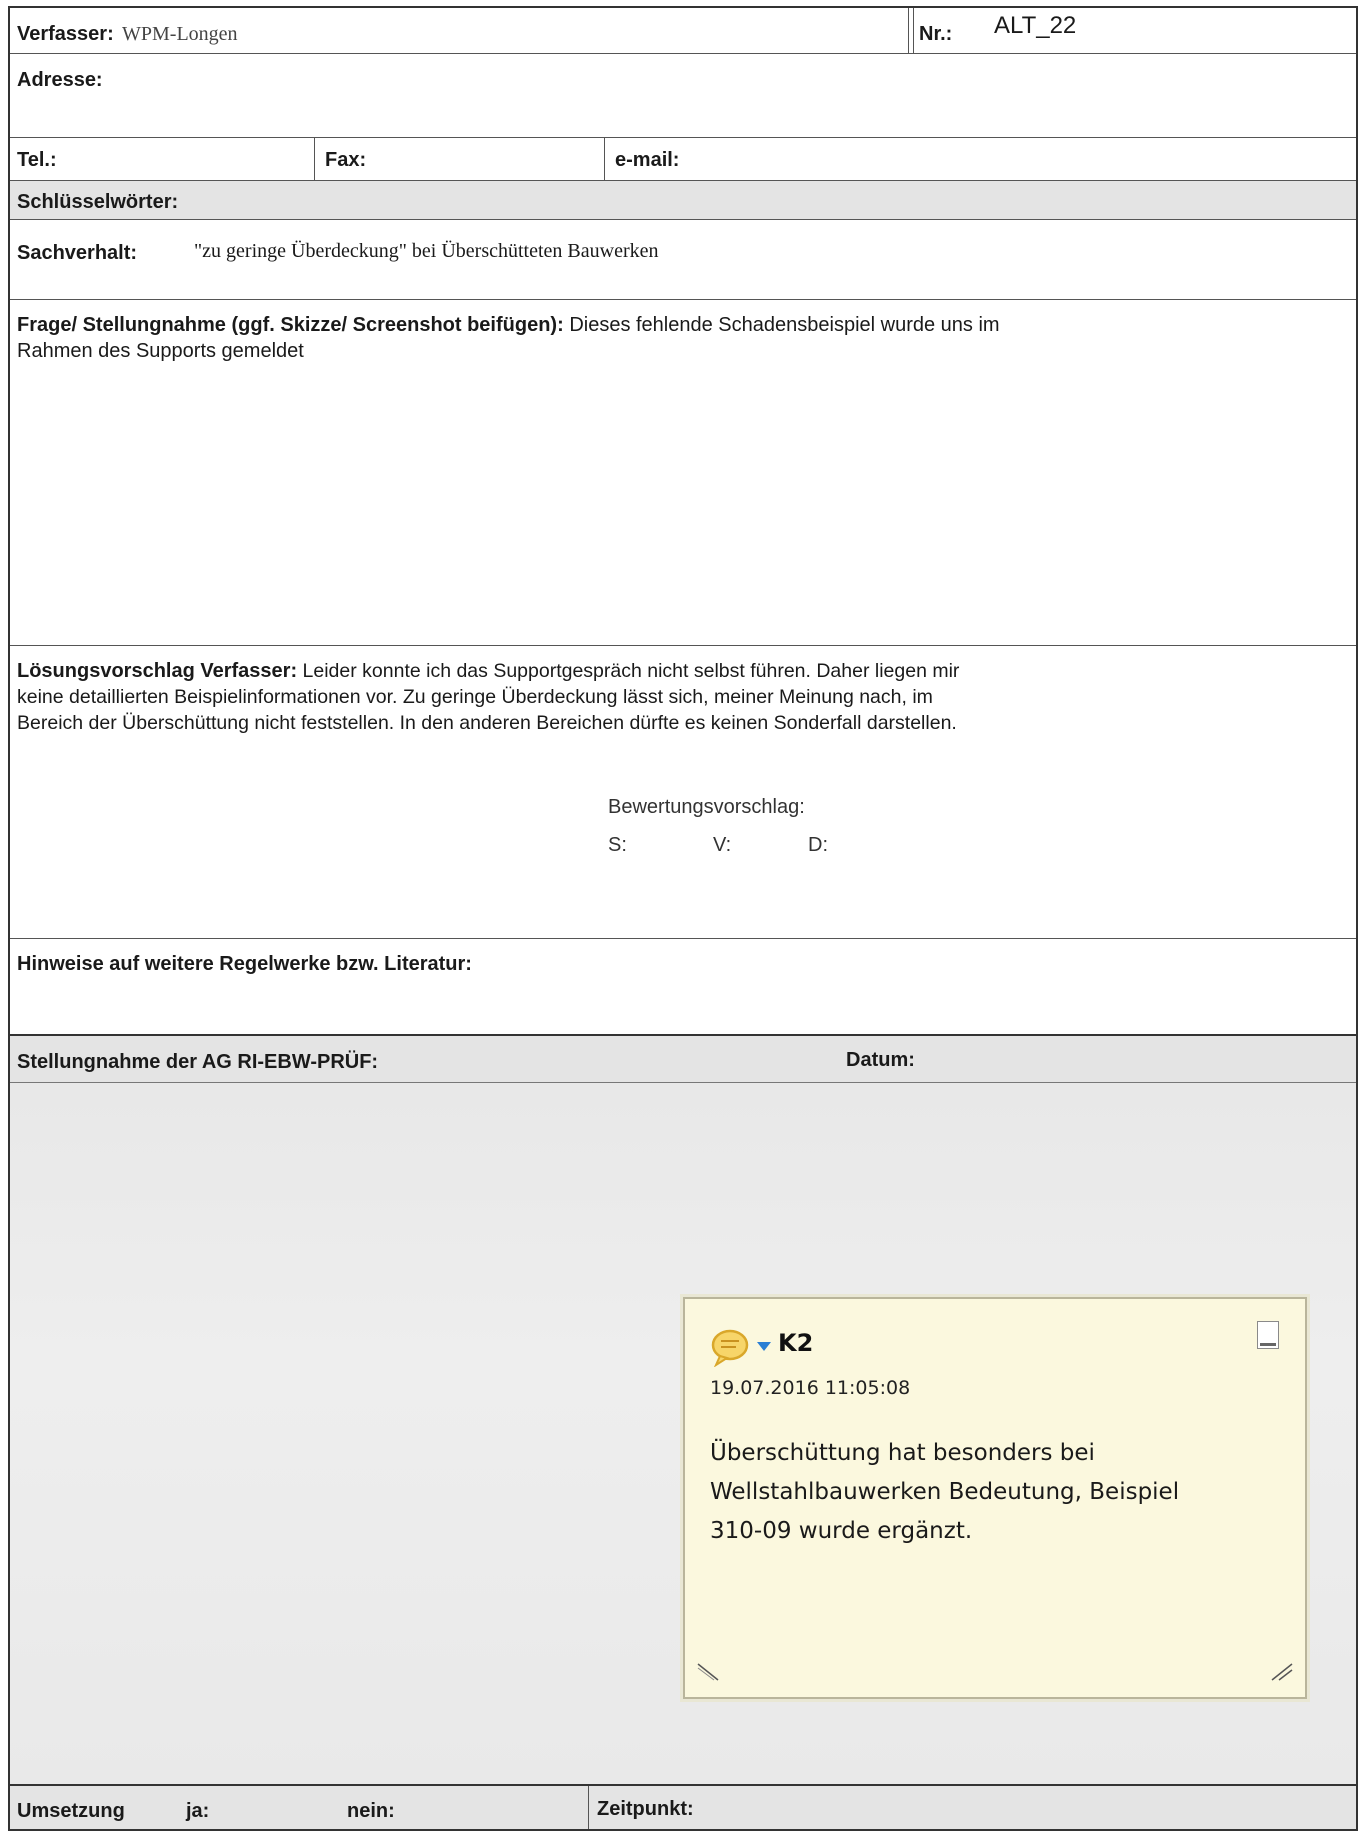 The height and width of the screenshot is (1831, 1361). I want to click on row-stellungnahme-header: Stellungnahme der AG RI-EBW-PRÜF: Datum:, so click(683, 1059).